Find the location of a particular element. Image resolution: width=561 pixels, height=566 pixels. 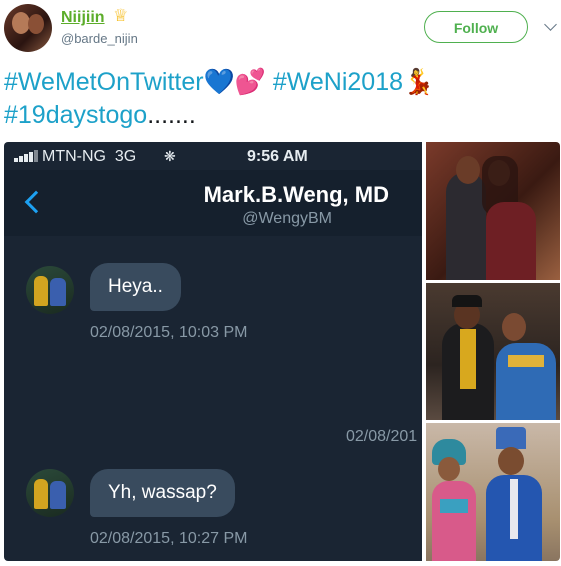

chevron-down-icon is located at coordinates (550, 24).